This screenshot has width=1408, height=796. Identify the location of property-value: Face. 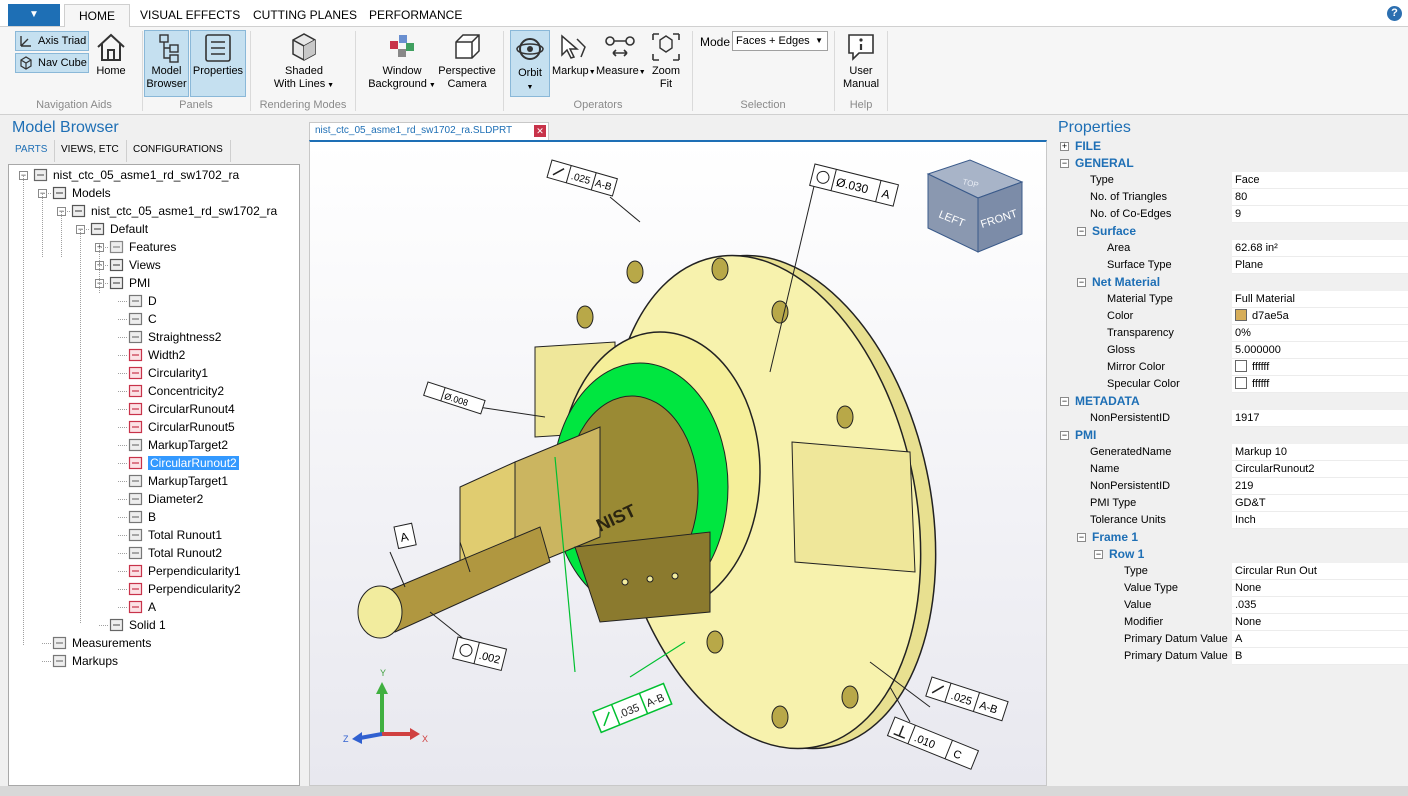
(1320, 180).